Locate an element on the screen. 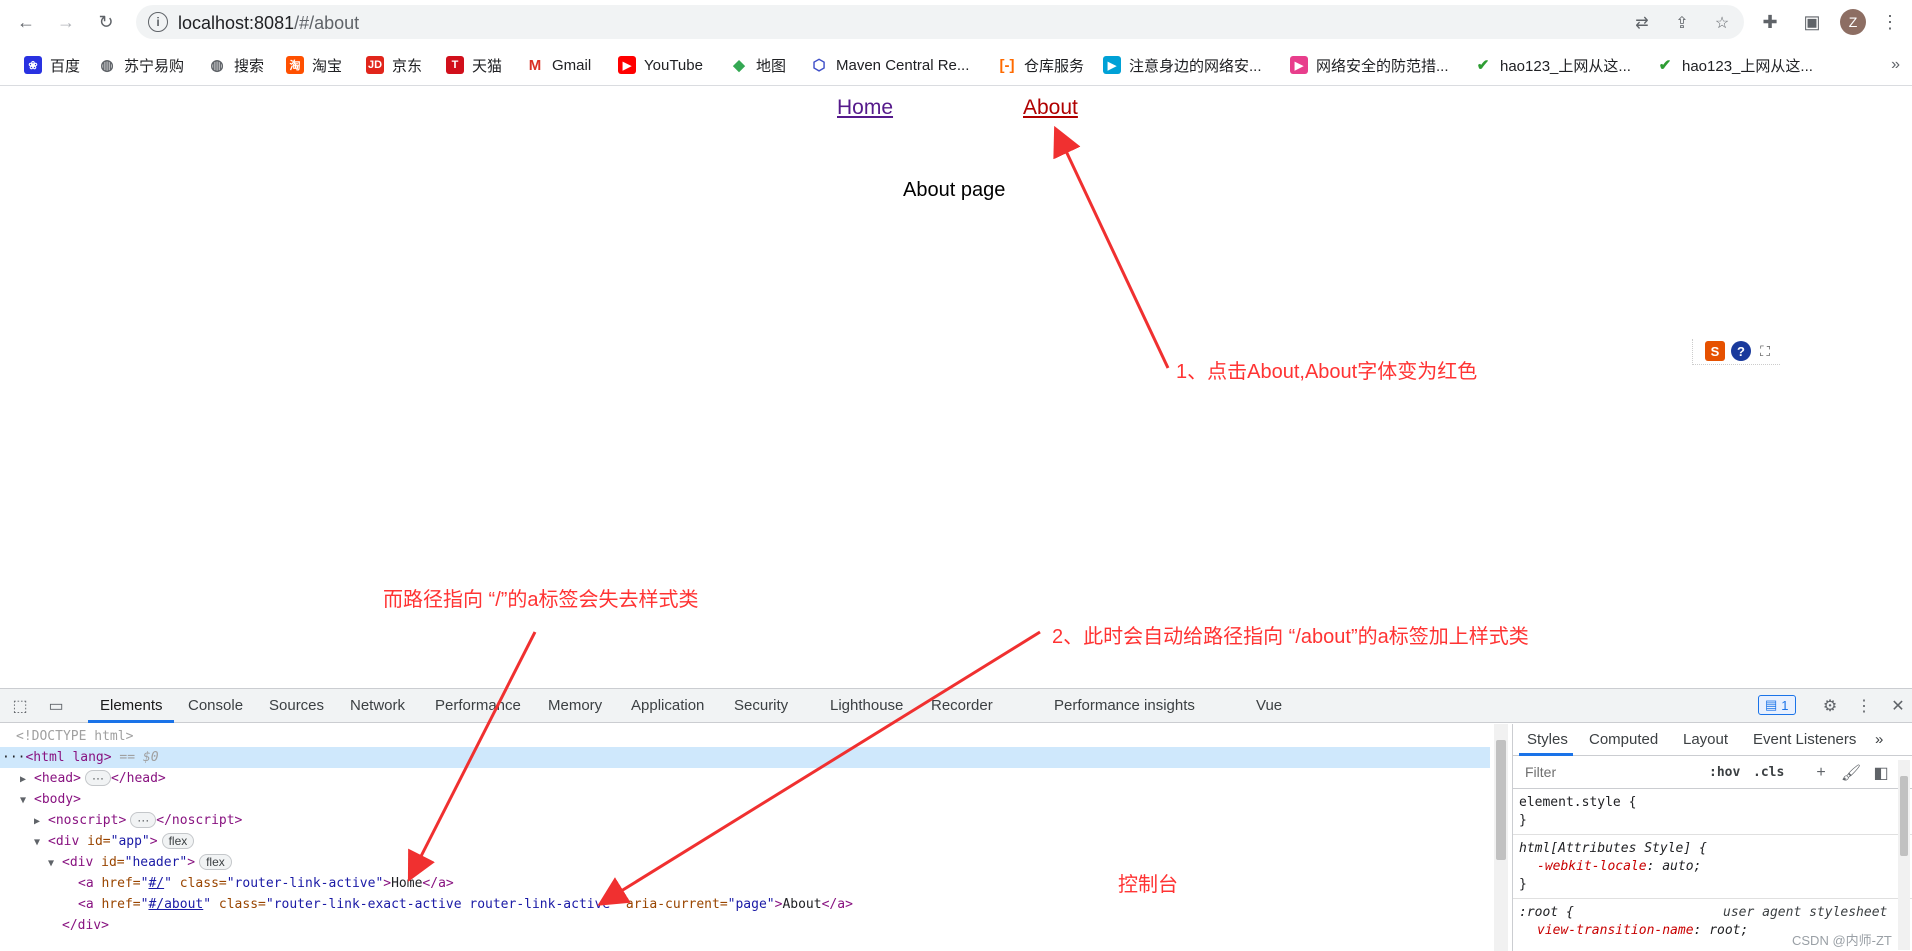 This screenshot has height=951, width=1912. dom-app-div: ▼ <div id="app"> flex is located at coordinates (114, 842).